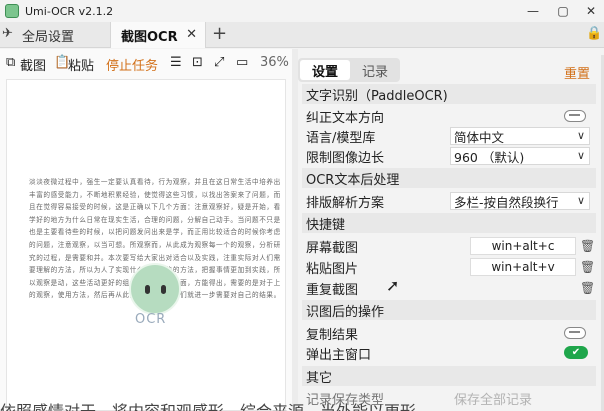  I want to click on section-postprocess: OCR文本后处理, so click(449, 178).